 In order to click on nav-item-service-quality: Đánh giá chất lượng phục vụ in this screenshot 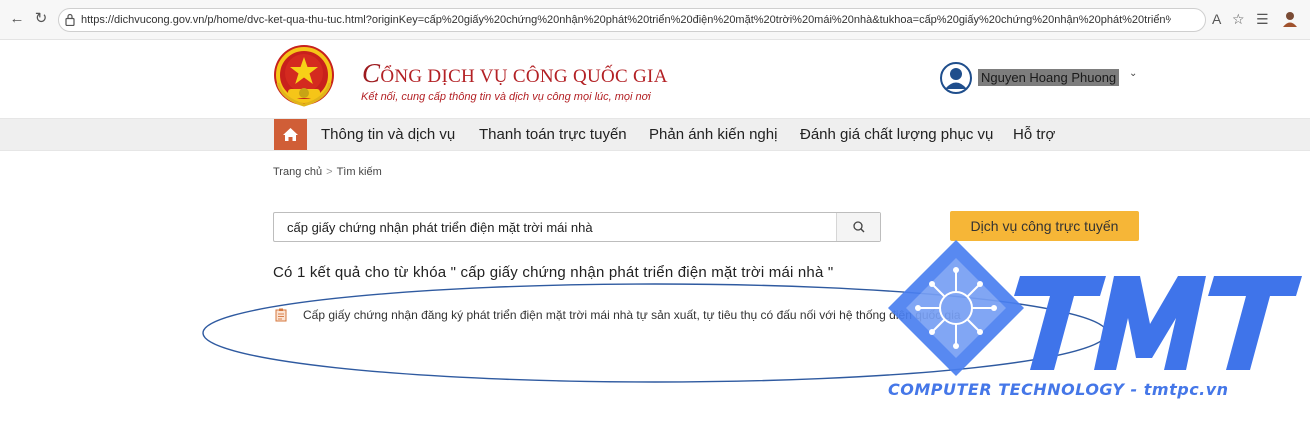, I will do `click(896, 134)`.